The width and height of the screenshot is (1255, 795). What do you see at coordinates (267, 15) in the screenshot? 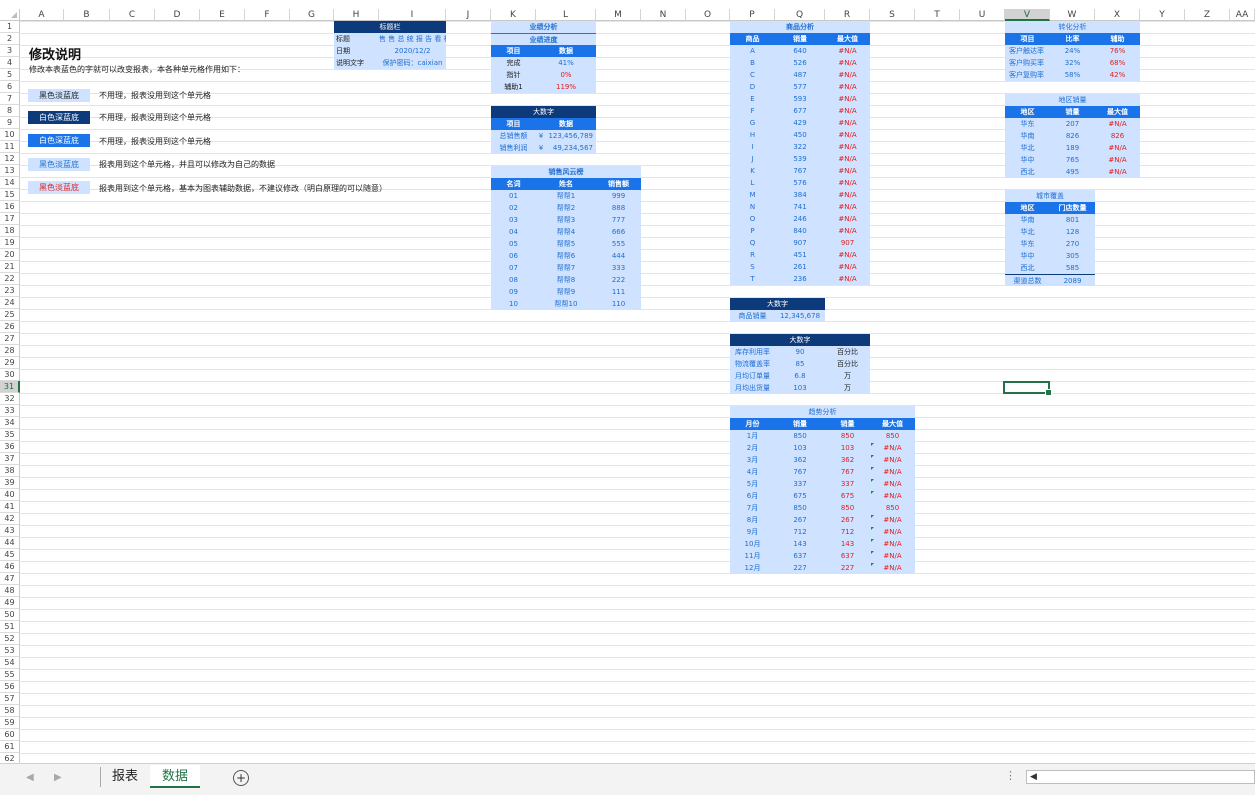
I see `column-header: F` at bounding box center [267, 15].